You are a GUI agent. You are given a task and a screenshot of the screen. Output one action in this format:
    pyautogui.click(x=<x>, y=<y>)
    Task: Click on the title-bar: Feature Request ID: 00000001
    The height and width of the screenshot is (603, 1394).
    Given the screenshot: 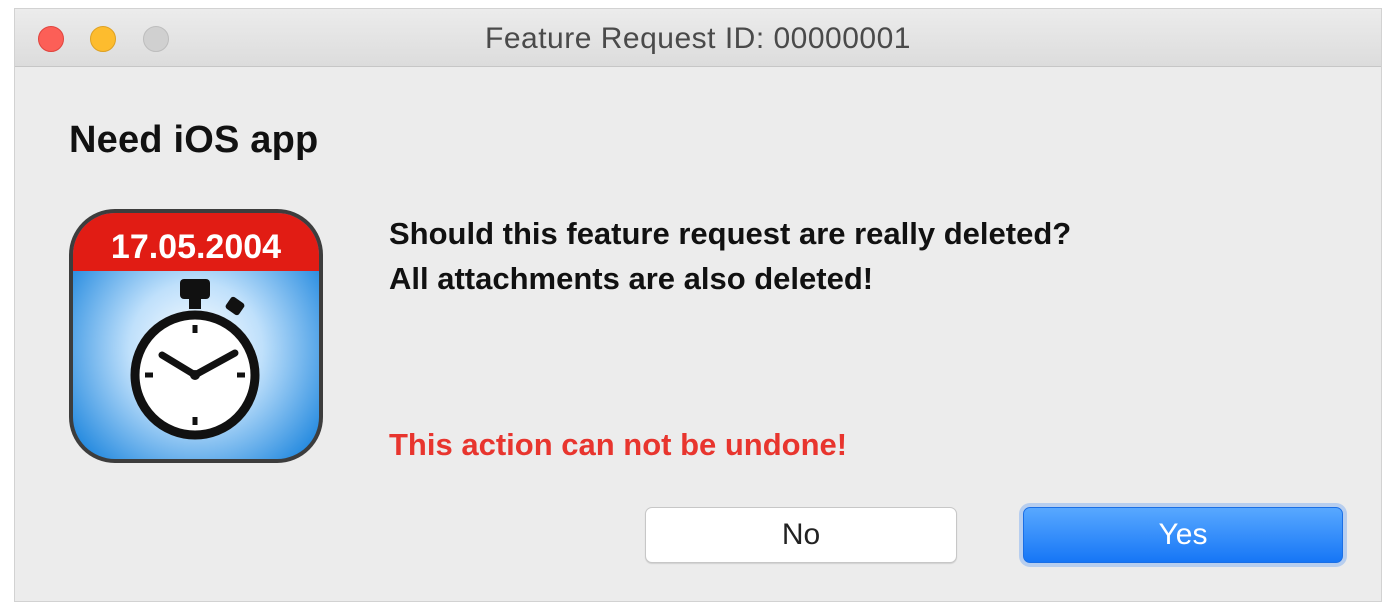 What is the action you would take?
    pyautogui.click(x=698, y=38)
    